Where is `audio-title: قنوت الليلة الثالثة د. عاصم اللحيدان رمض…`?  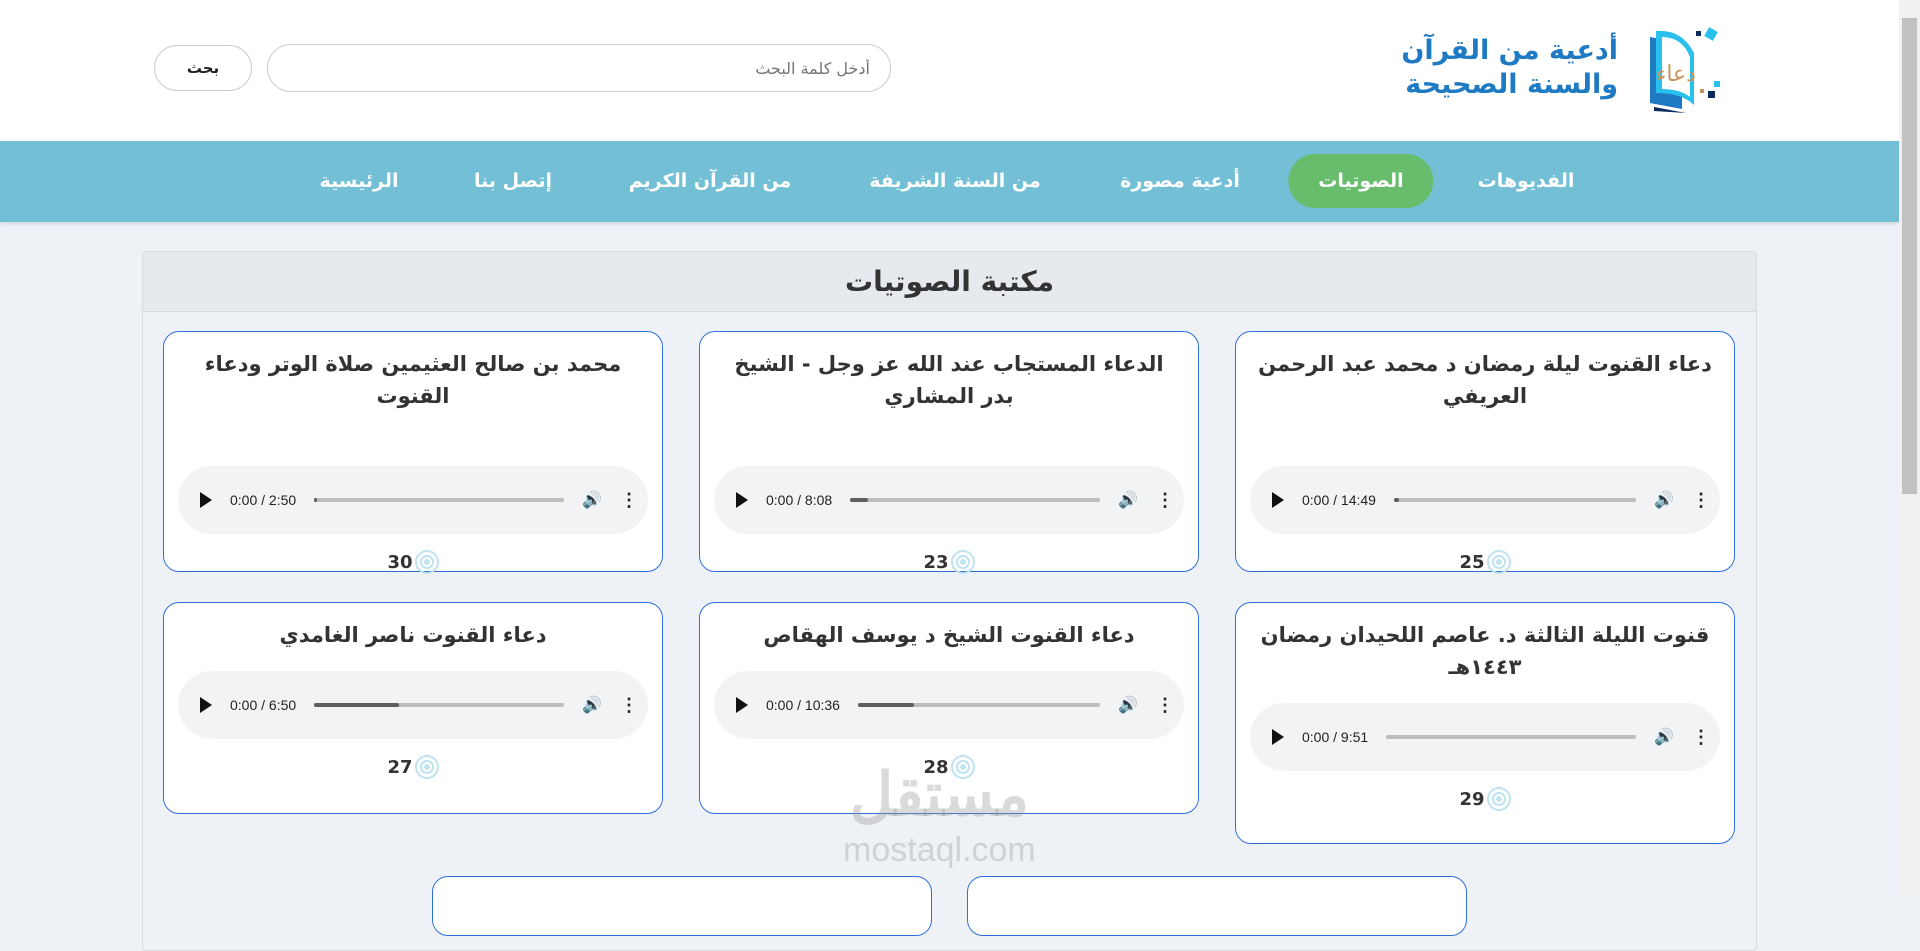 audio-title: قنوت الليلة الثالثة د. عاصم اللحيدان رمض… is located at coordinates (1485, 651).